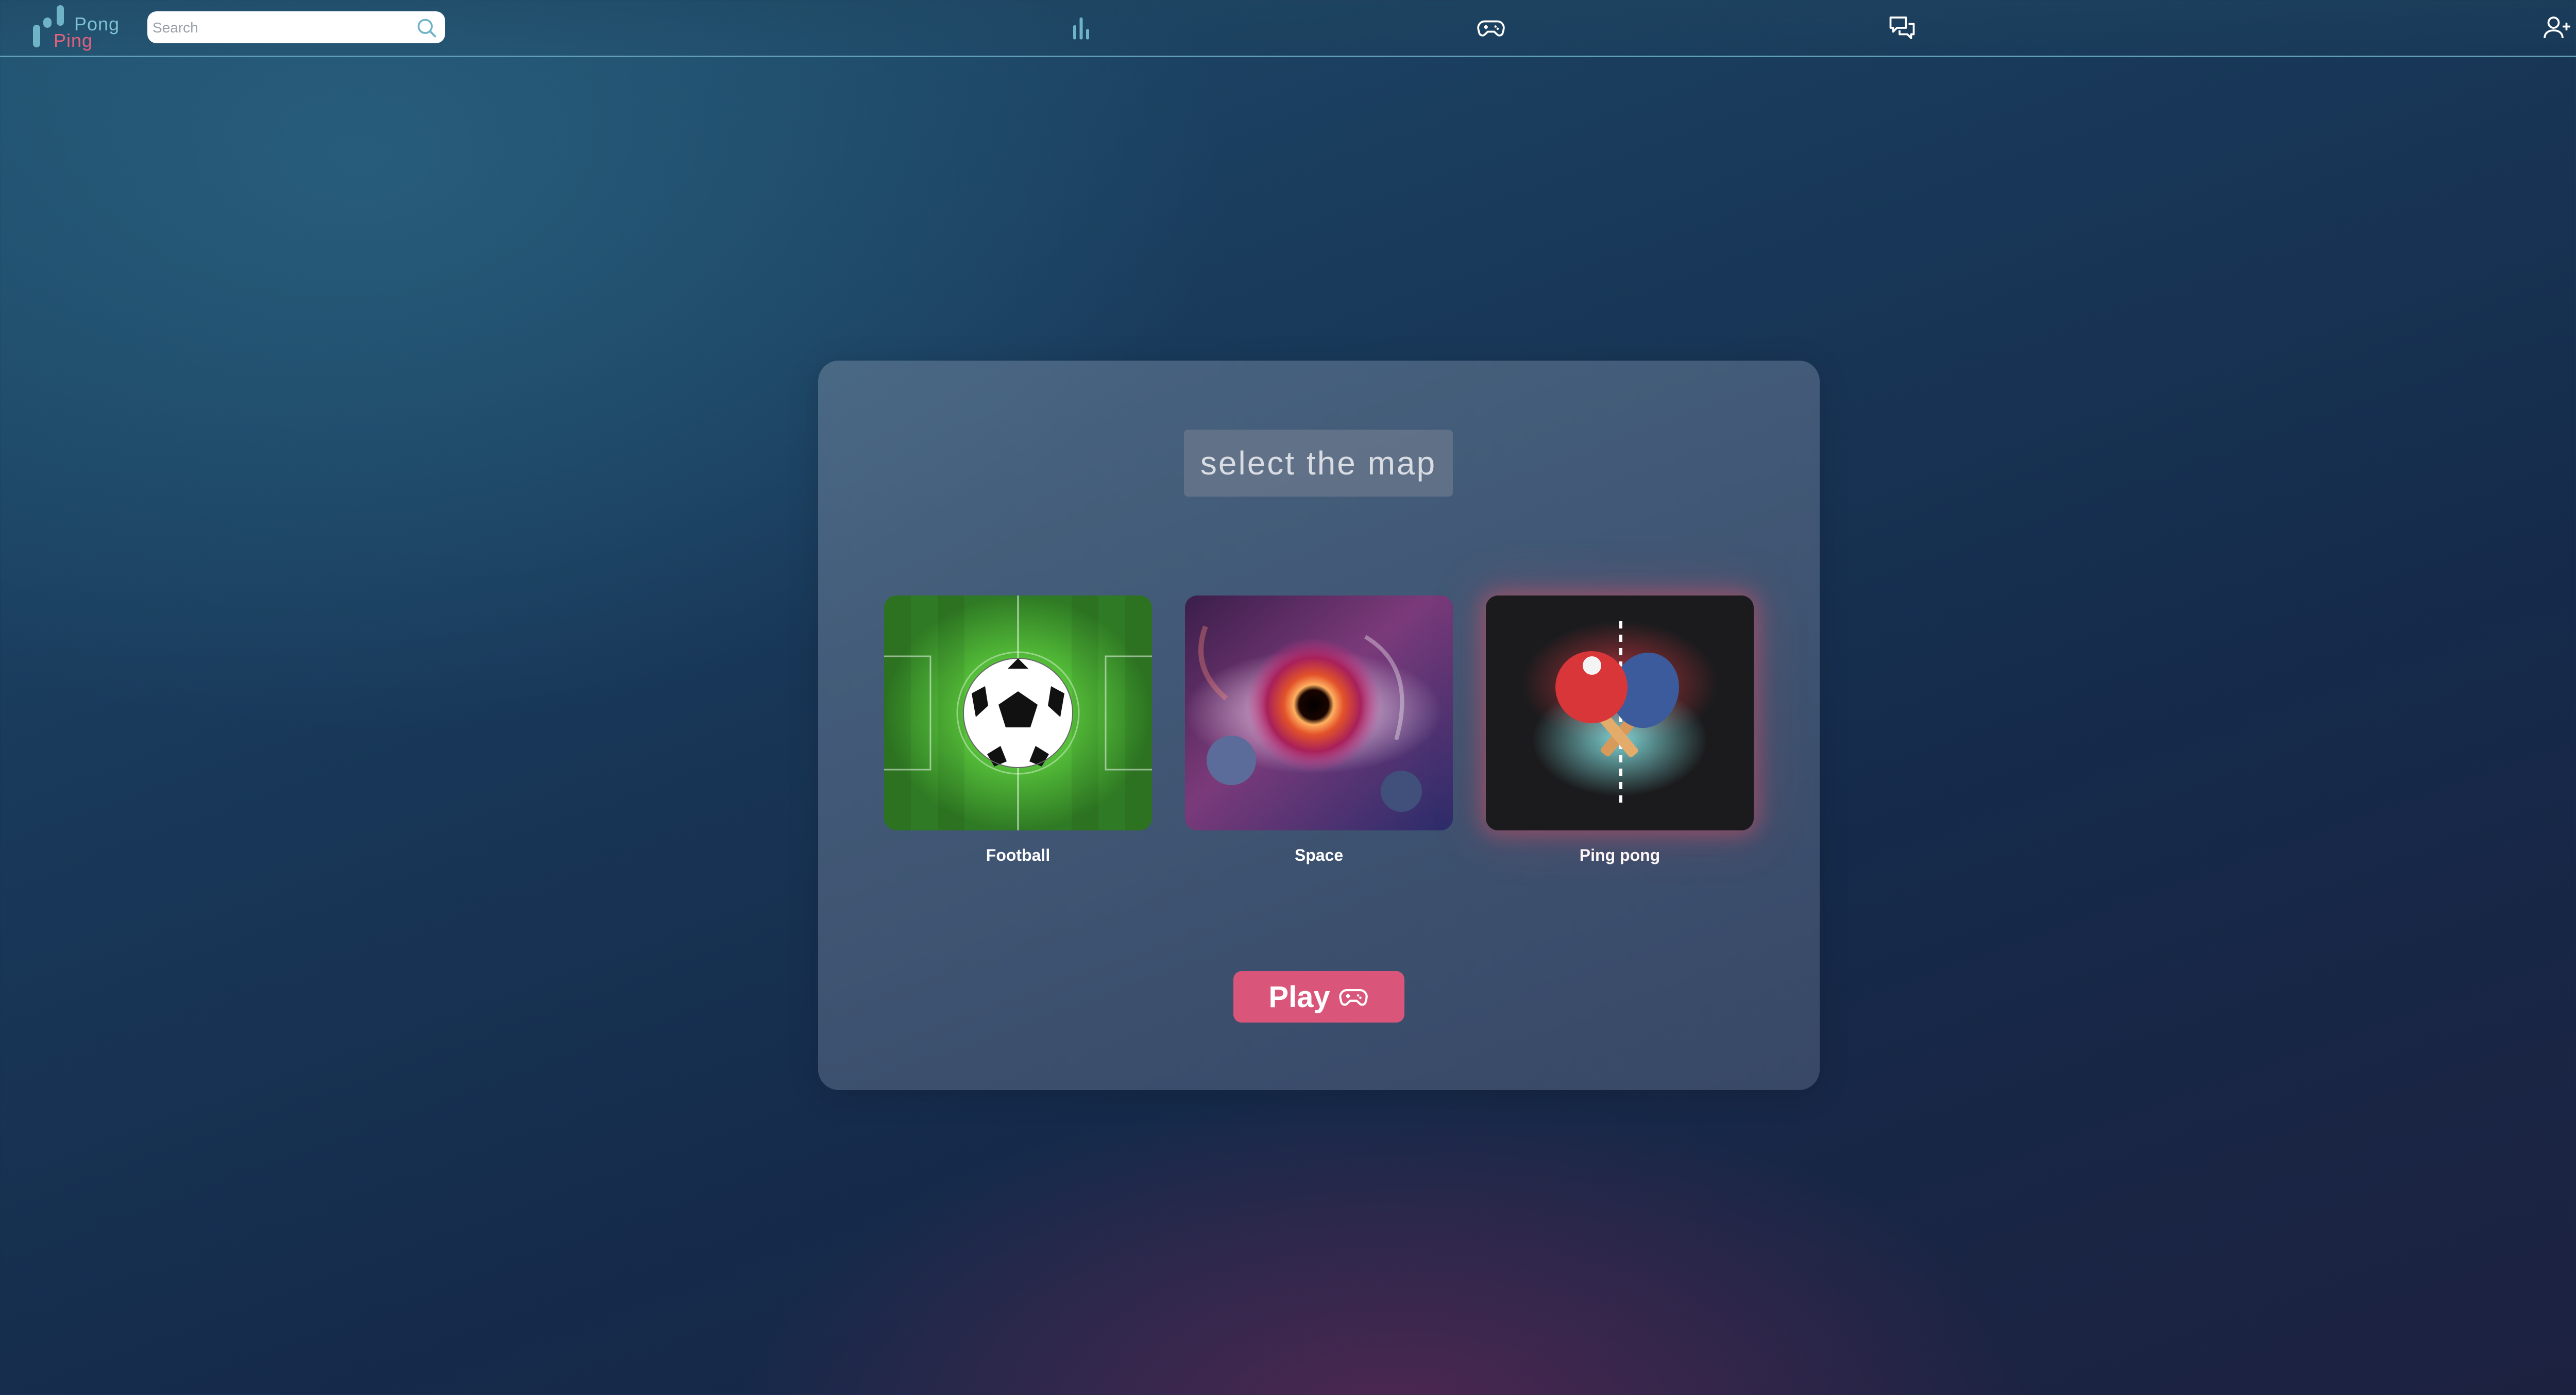  I want to click on map-option-football: Football, so click(1018, 730).